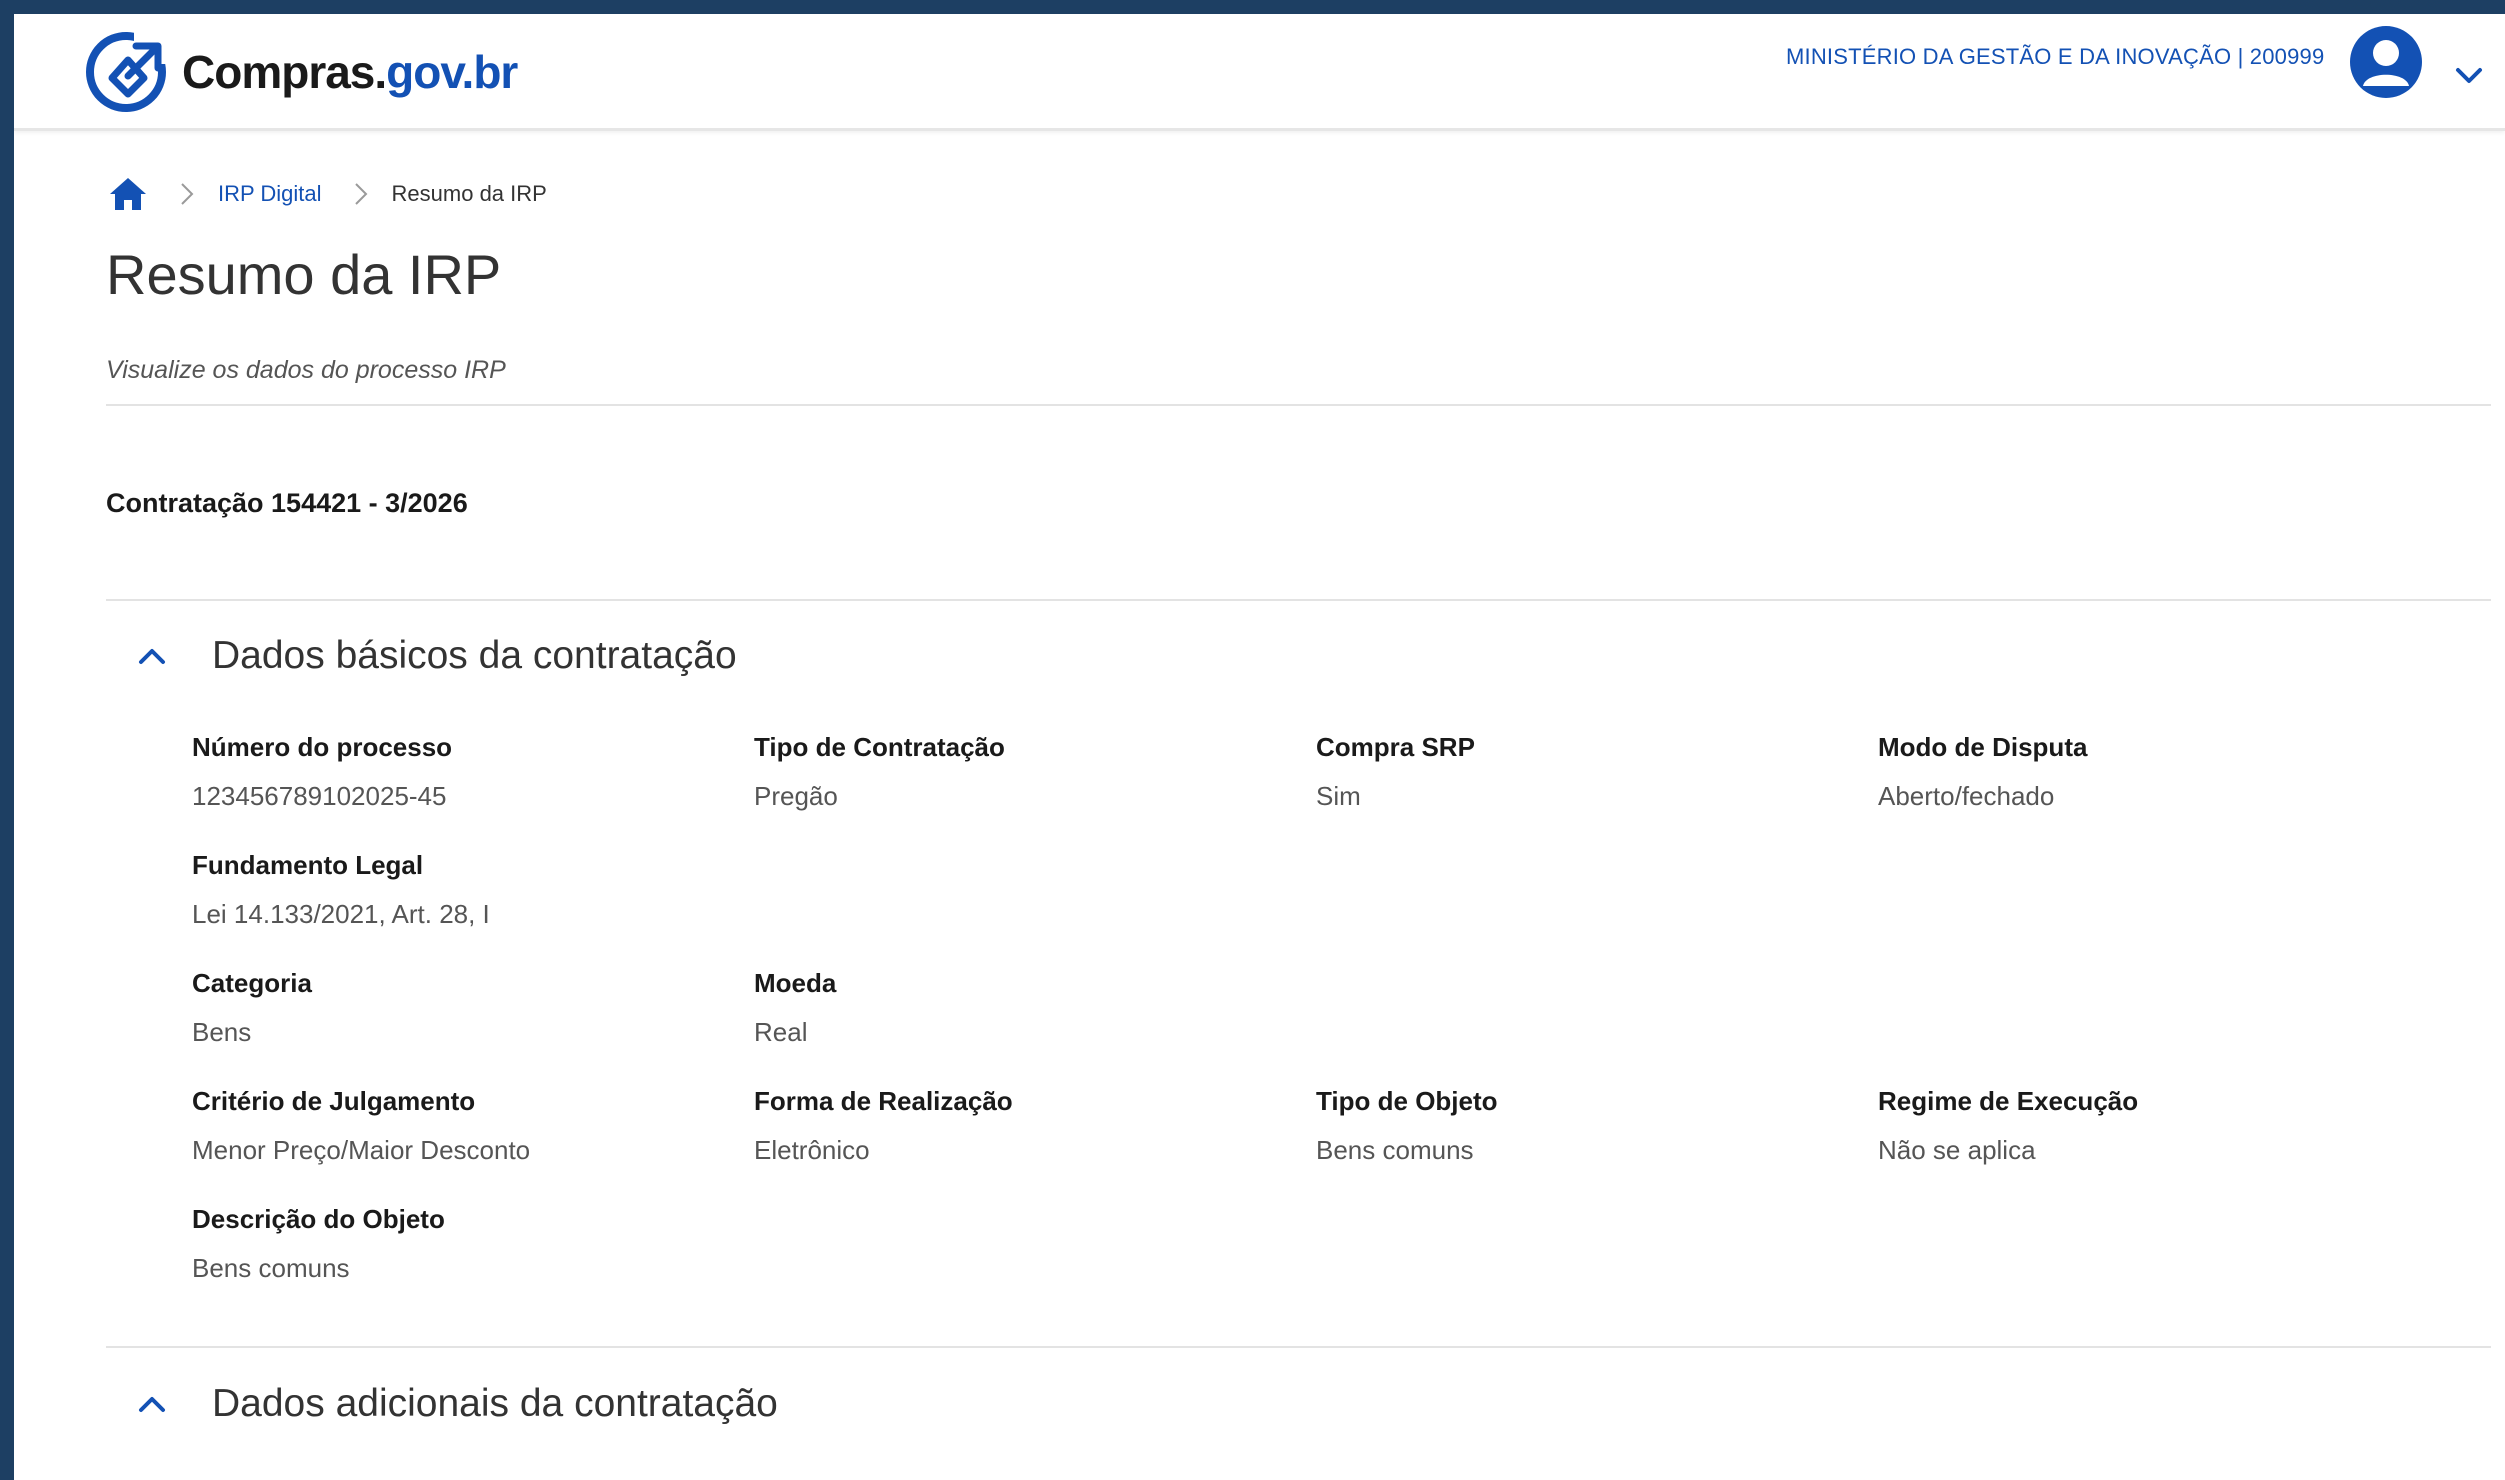  Describe the element at coordinates (796, 796) in the screenshot. I see `field-value: Pregão` at that location.